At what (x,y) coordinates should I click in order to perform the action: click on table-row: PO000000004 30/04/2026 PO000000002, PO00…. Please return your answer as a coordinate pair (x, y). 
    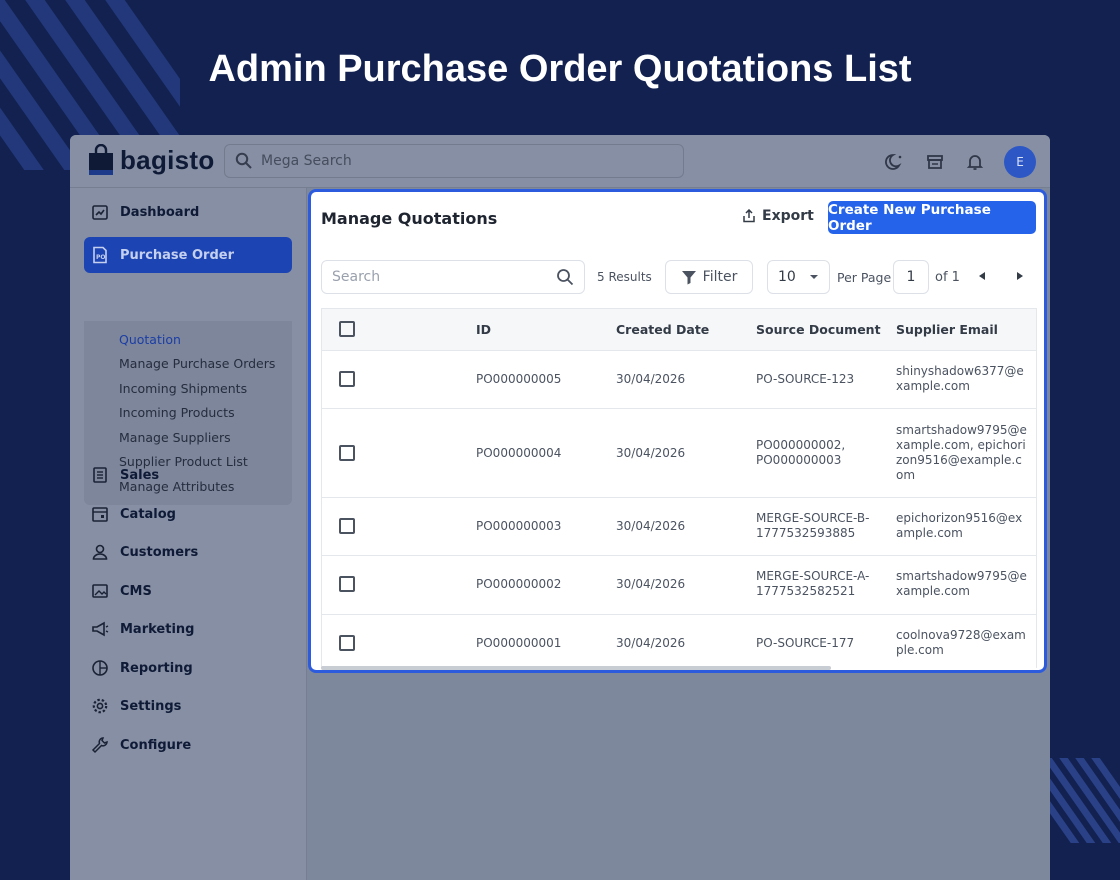
    Looking at the image, I should click on (679, 453).